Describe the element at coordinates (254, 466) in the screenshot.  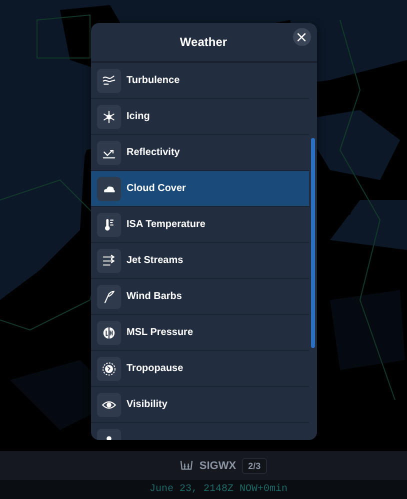
I see `page-badge: 2/3` at that location.